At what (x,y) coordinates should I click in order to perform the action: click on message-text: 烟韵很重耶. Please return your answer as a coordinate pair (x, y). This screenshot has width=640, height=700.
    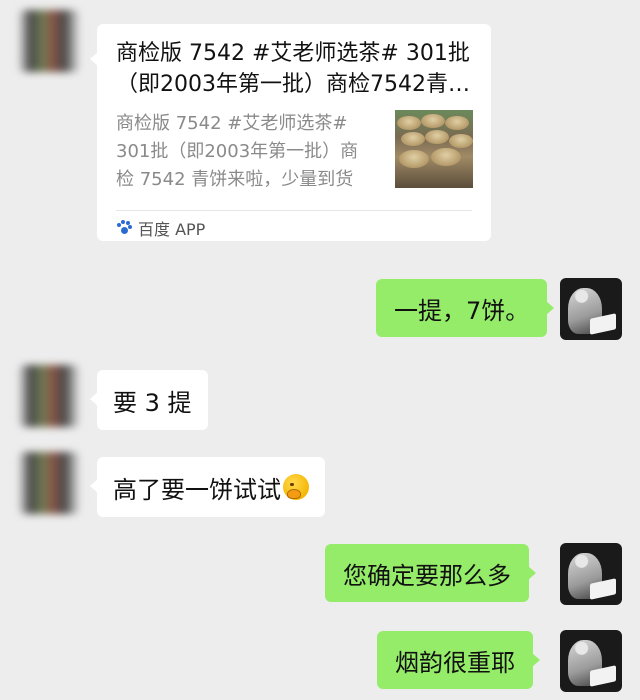
    Looking at the image, I should click on (455, 662).